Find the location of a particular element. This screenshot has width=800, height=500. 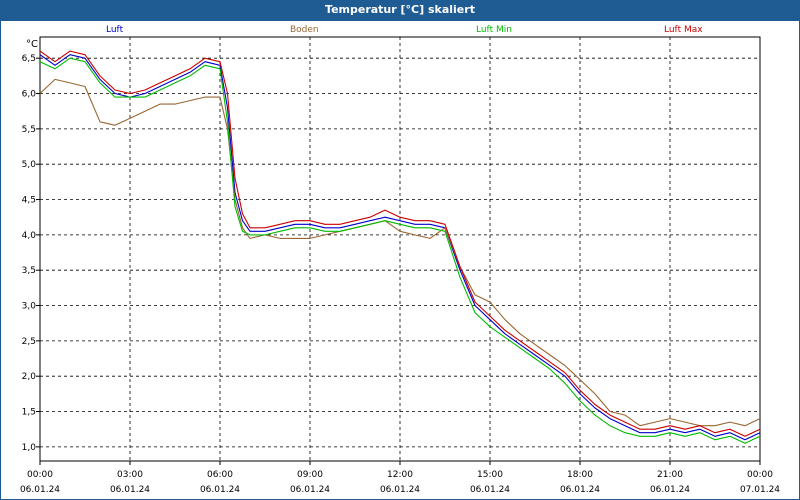

y-tick-label: 5,5 is located at coordinates (29, 130).